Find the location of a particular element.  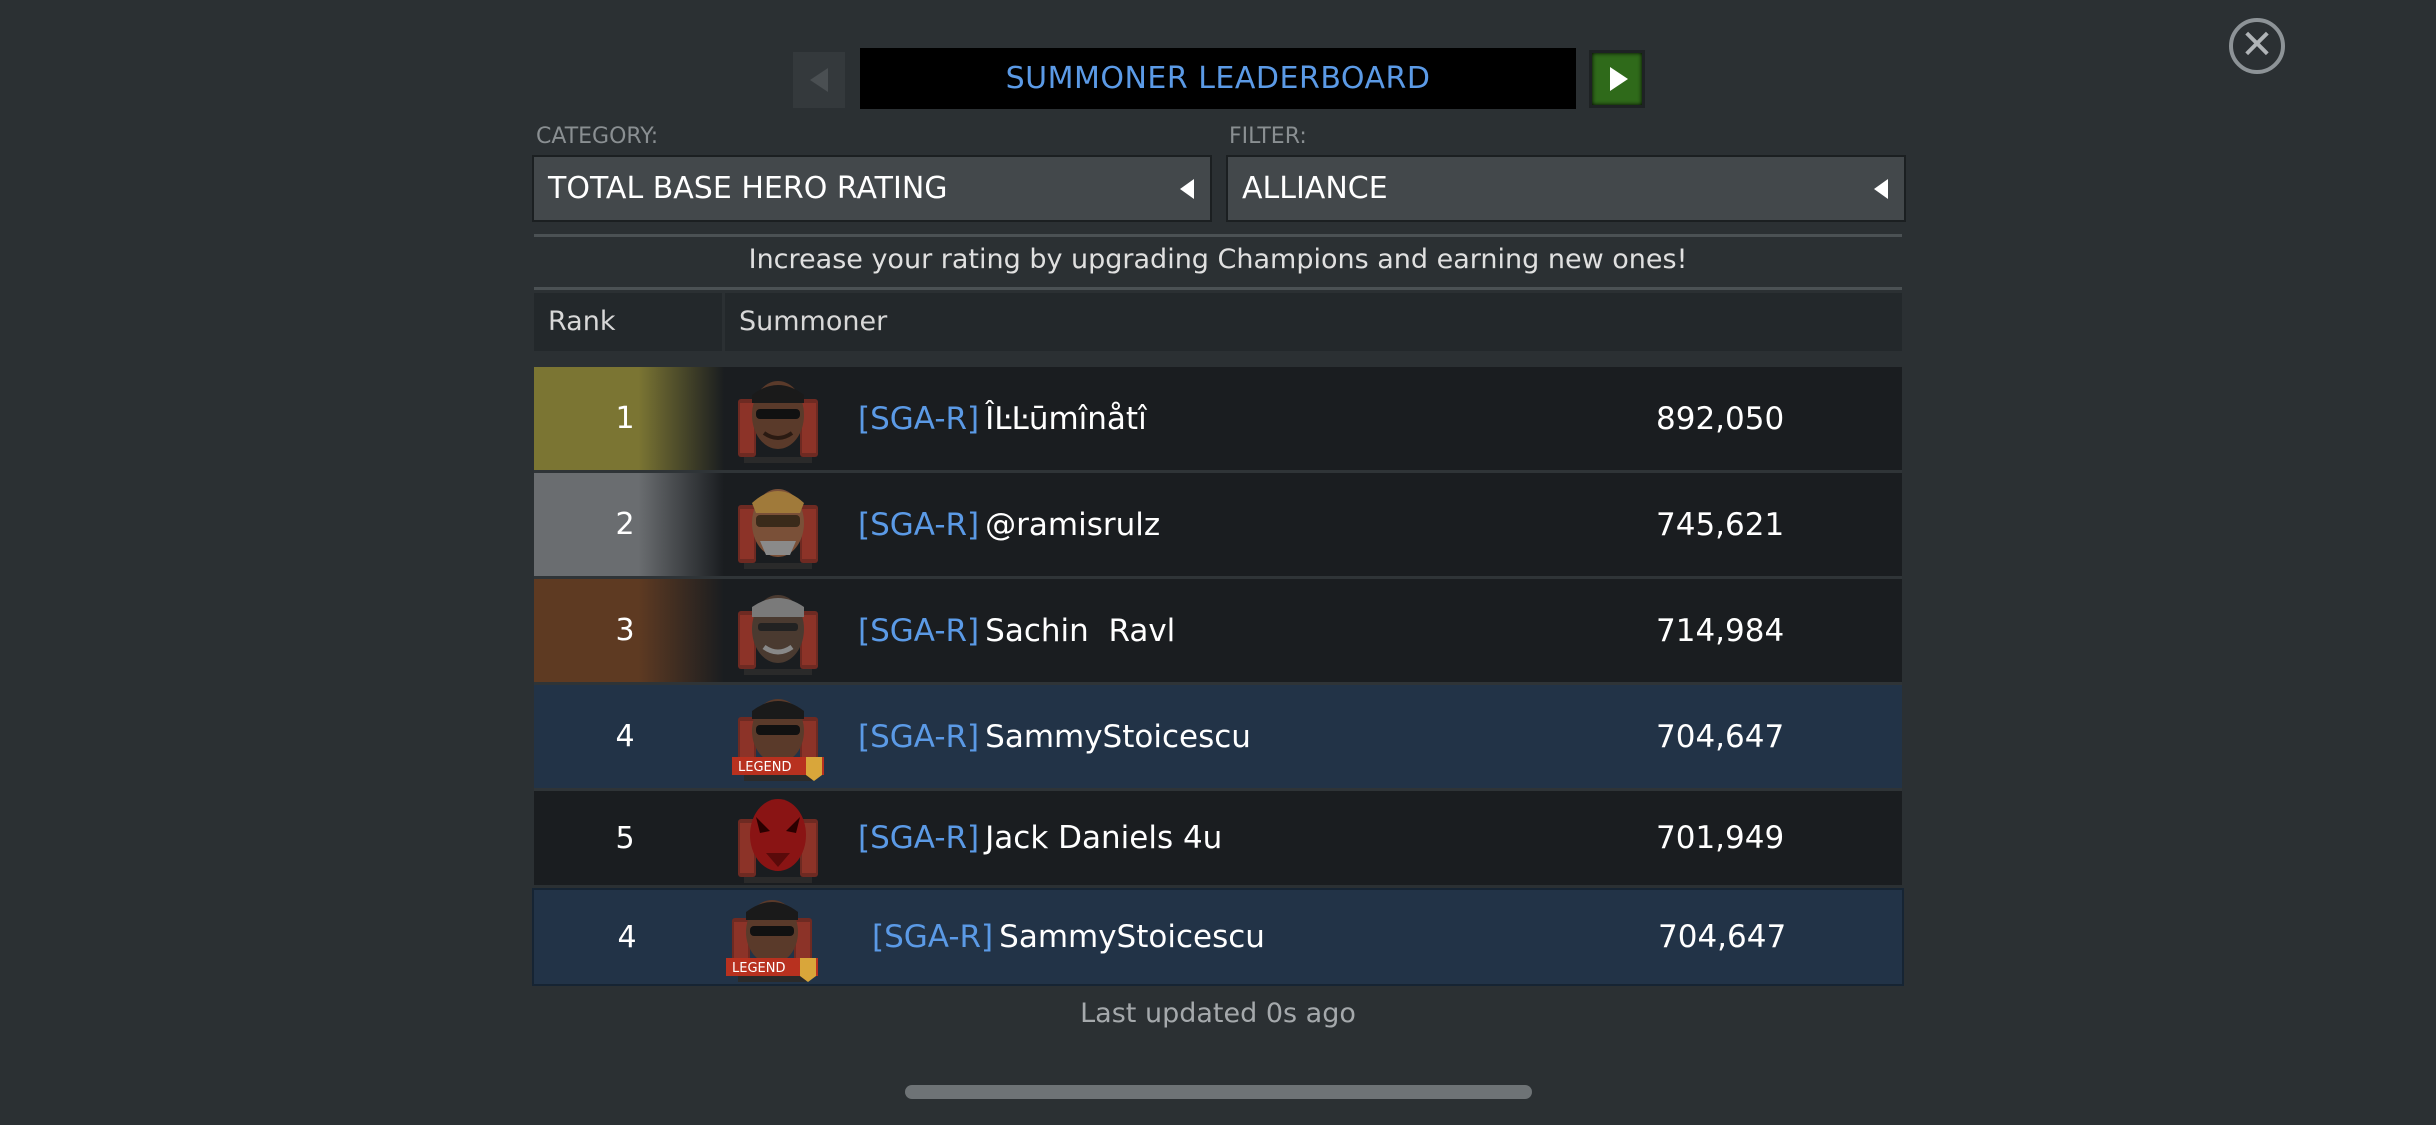

rank-cell: 5 is located at coordinates (629, 838).